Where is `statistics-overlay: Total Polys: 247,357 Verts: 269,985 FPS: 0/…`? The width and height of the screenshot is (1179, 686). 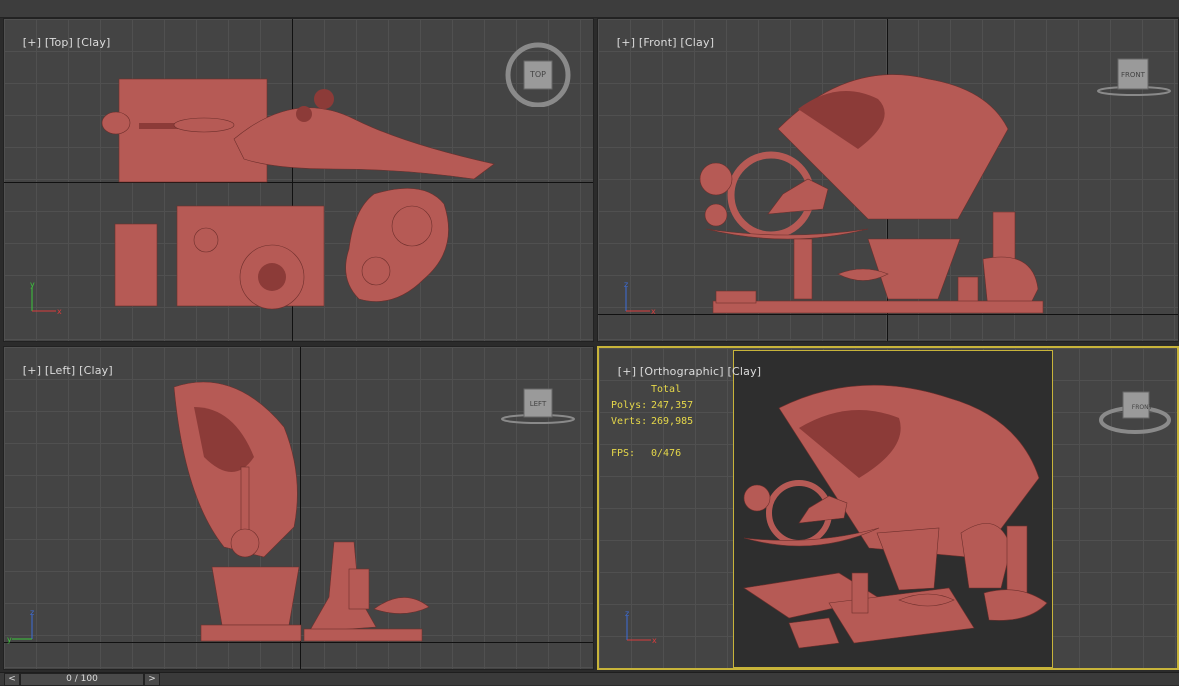
statistics-overlay: Total Polys: 247,357 Verts: 269,985 FPS: 0/… is located at coordinates (652, 422).